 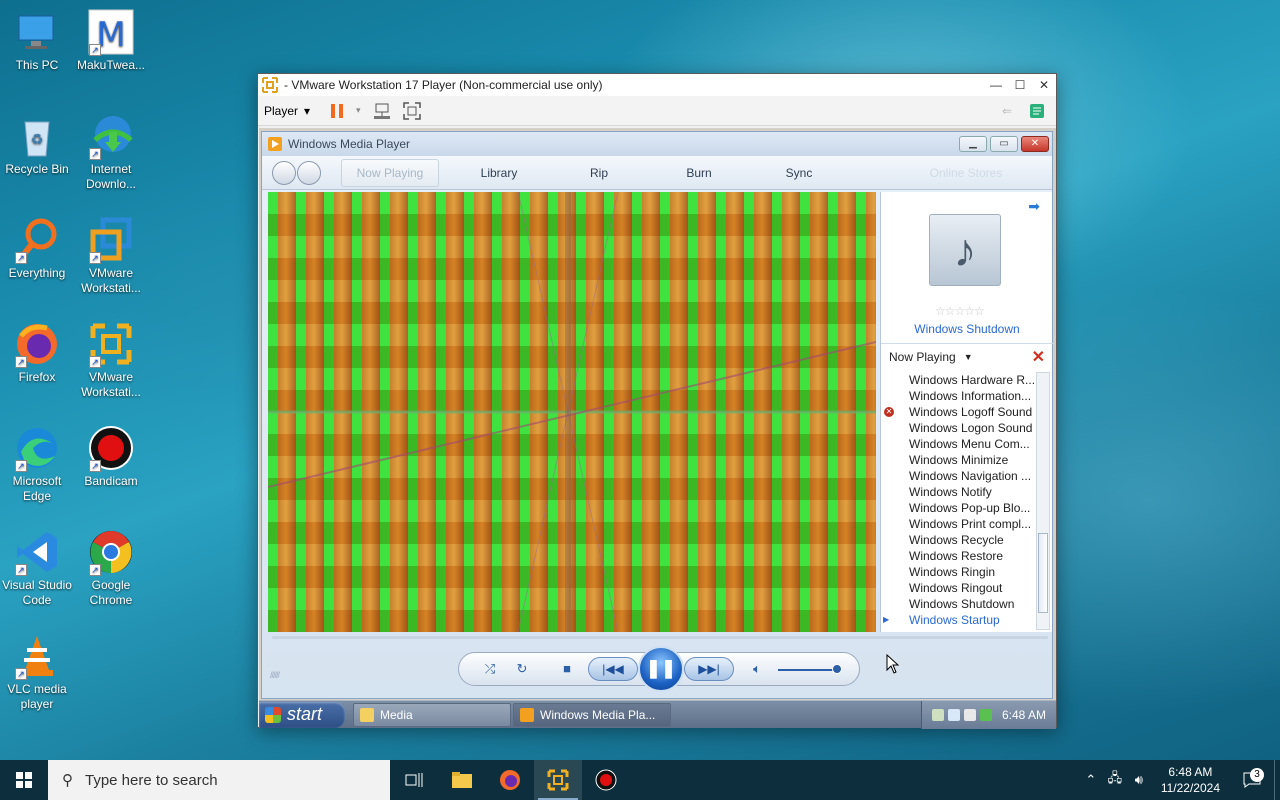 What do you see at coordinates (961, 492) in the screenshot?
I see `playlist-item: Windows Notify` at bounding box center [961, 492].